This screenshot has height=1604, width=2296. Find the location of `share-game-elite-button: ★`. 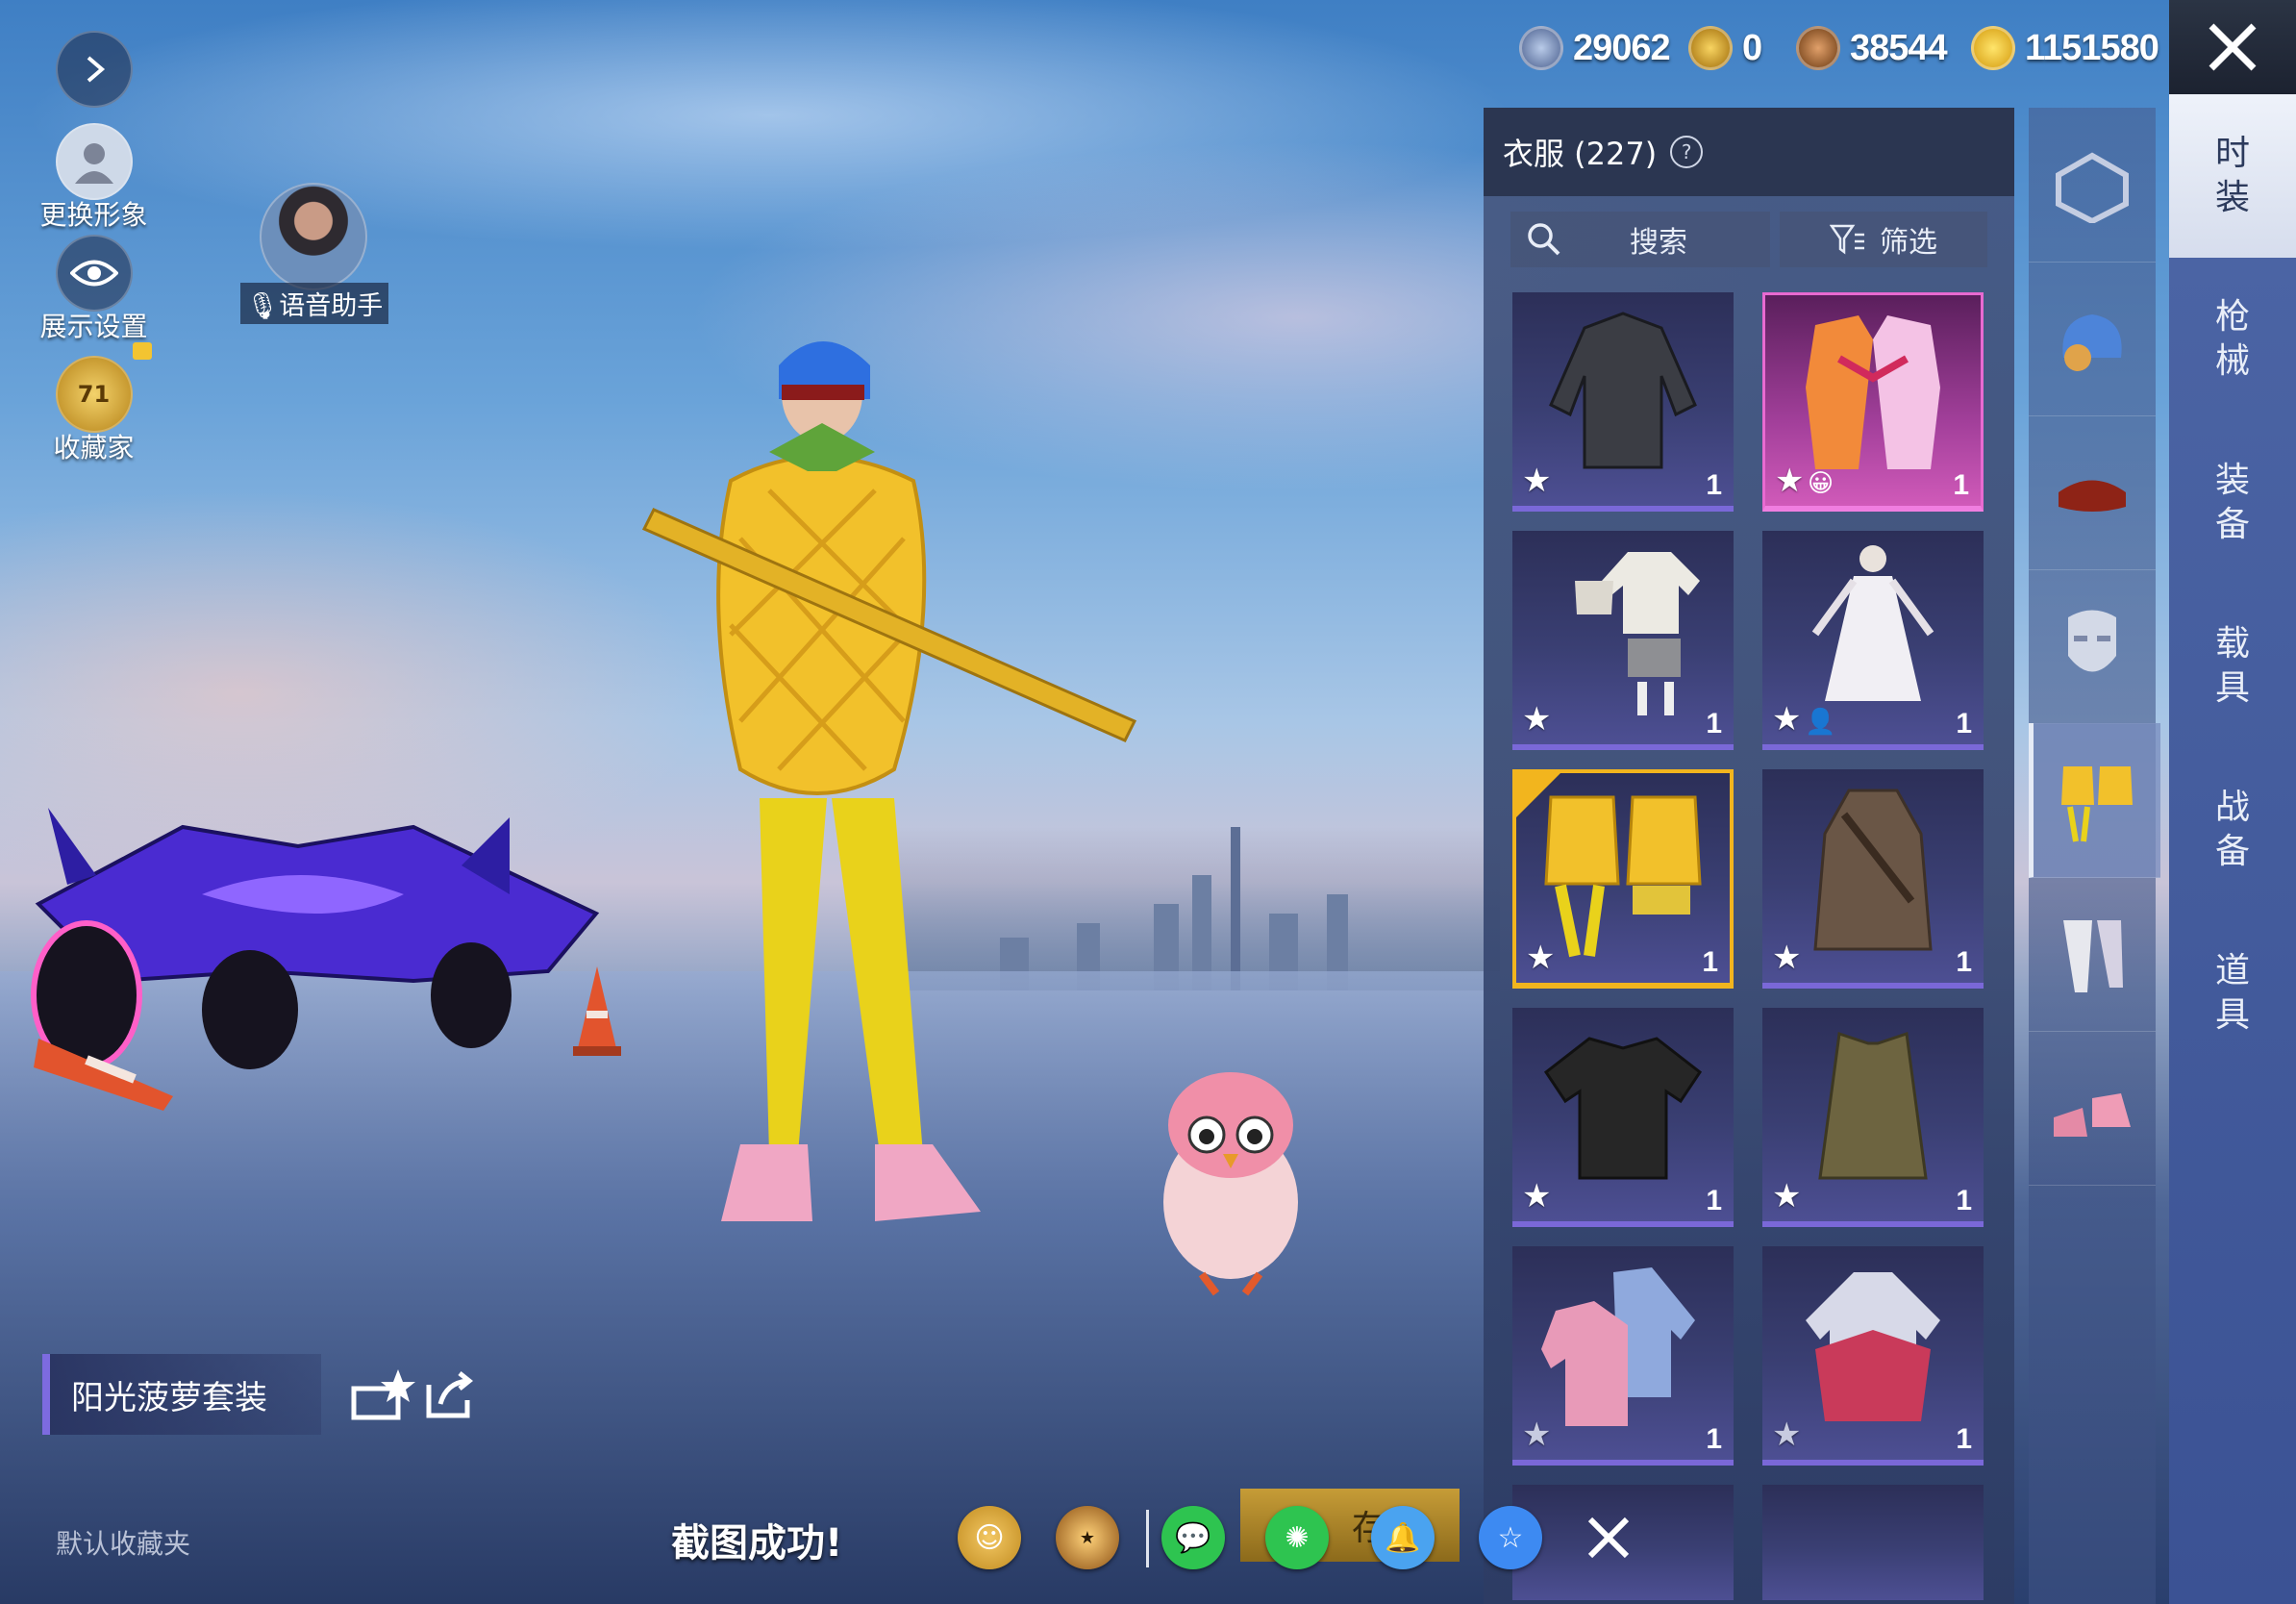

share-game-elite-button: ★ is located at coordinates (1087, 1537).